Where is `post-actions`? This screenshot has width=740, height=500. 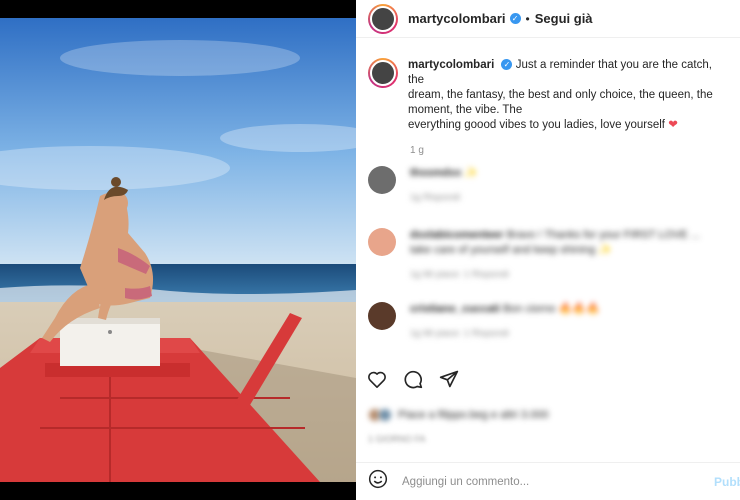 post-actions is located at coordinates (413, 379).